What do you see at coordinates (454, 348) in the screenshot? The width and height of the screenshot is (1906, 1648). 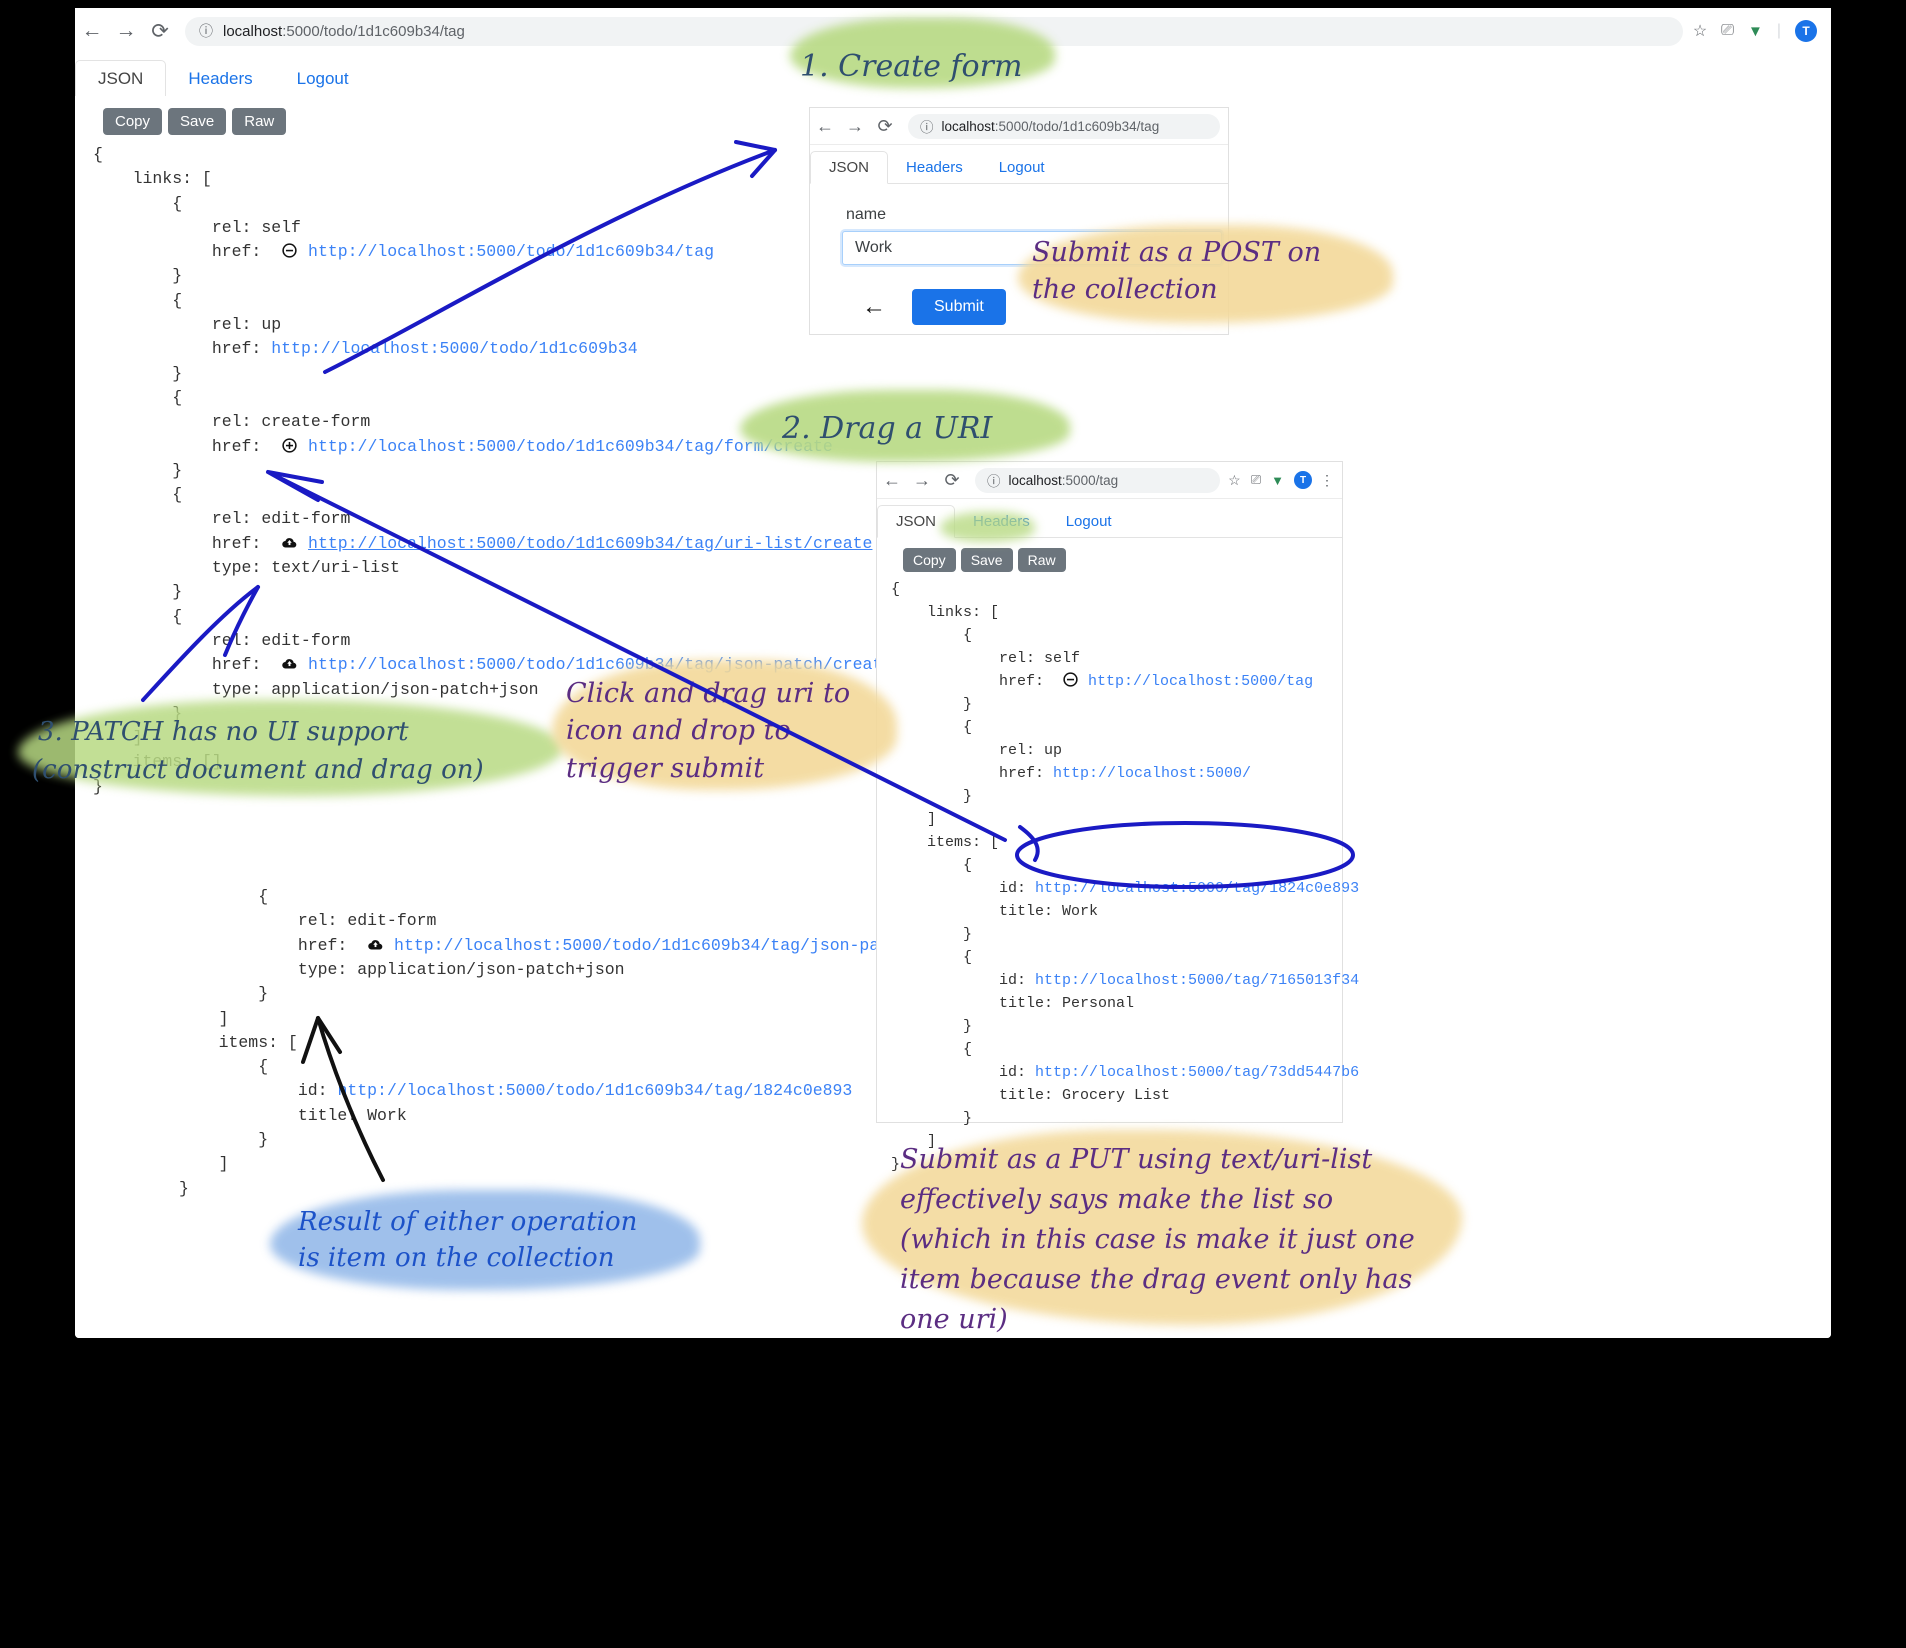 I see `json-link: http://localhost:5000/todo/1d1c609b34` at bounding box center [454, 348].